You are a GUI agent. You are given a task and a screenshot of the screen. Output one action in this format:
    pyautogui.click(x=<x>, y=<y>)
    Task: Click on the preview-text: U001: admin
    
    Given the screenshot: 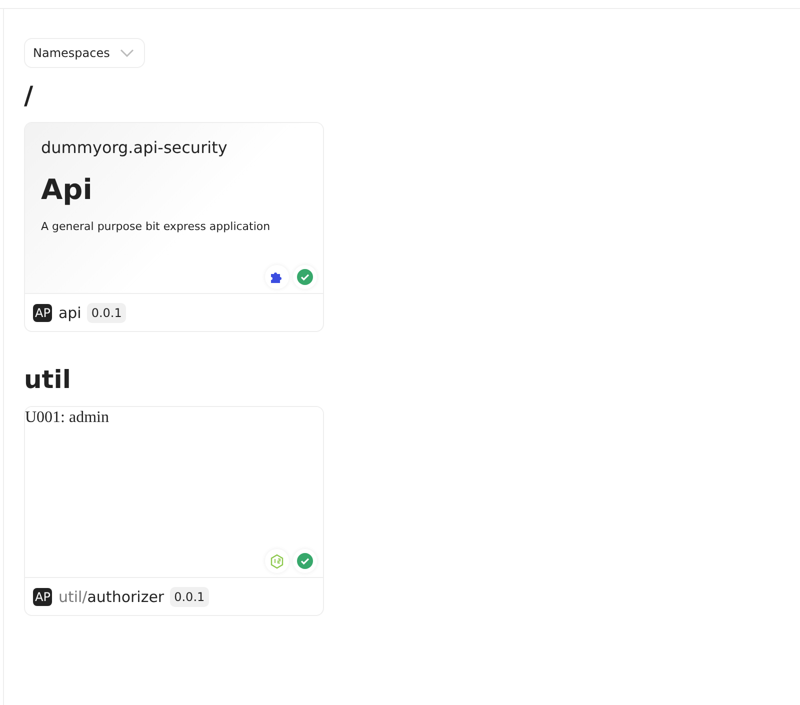 What is the action you would take?
    pyautogui.click(x=67, y=418)
    